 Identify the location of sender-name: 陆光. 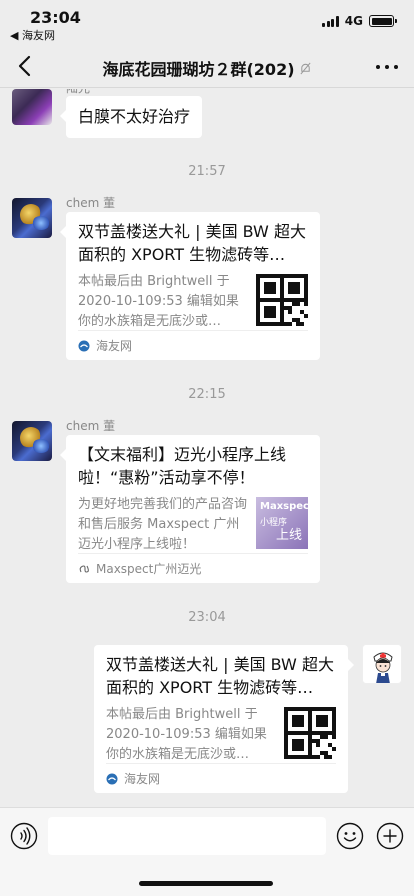
(78, 92).